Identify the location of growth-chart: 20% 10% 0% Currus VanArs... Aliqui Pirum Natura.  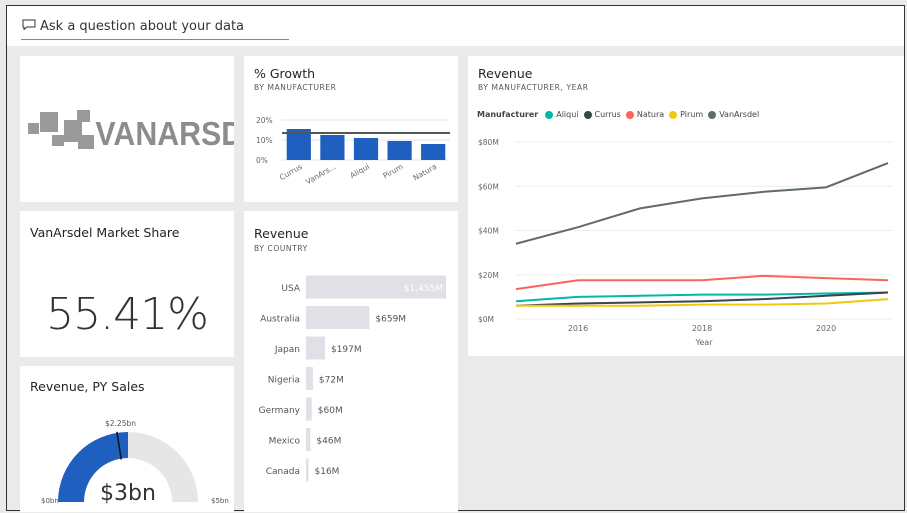
(353, 151).